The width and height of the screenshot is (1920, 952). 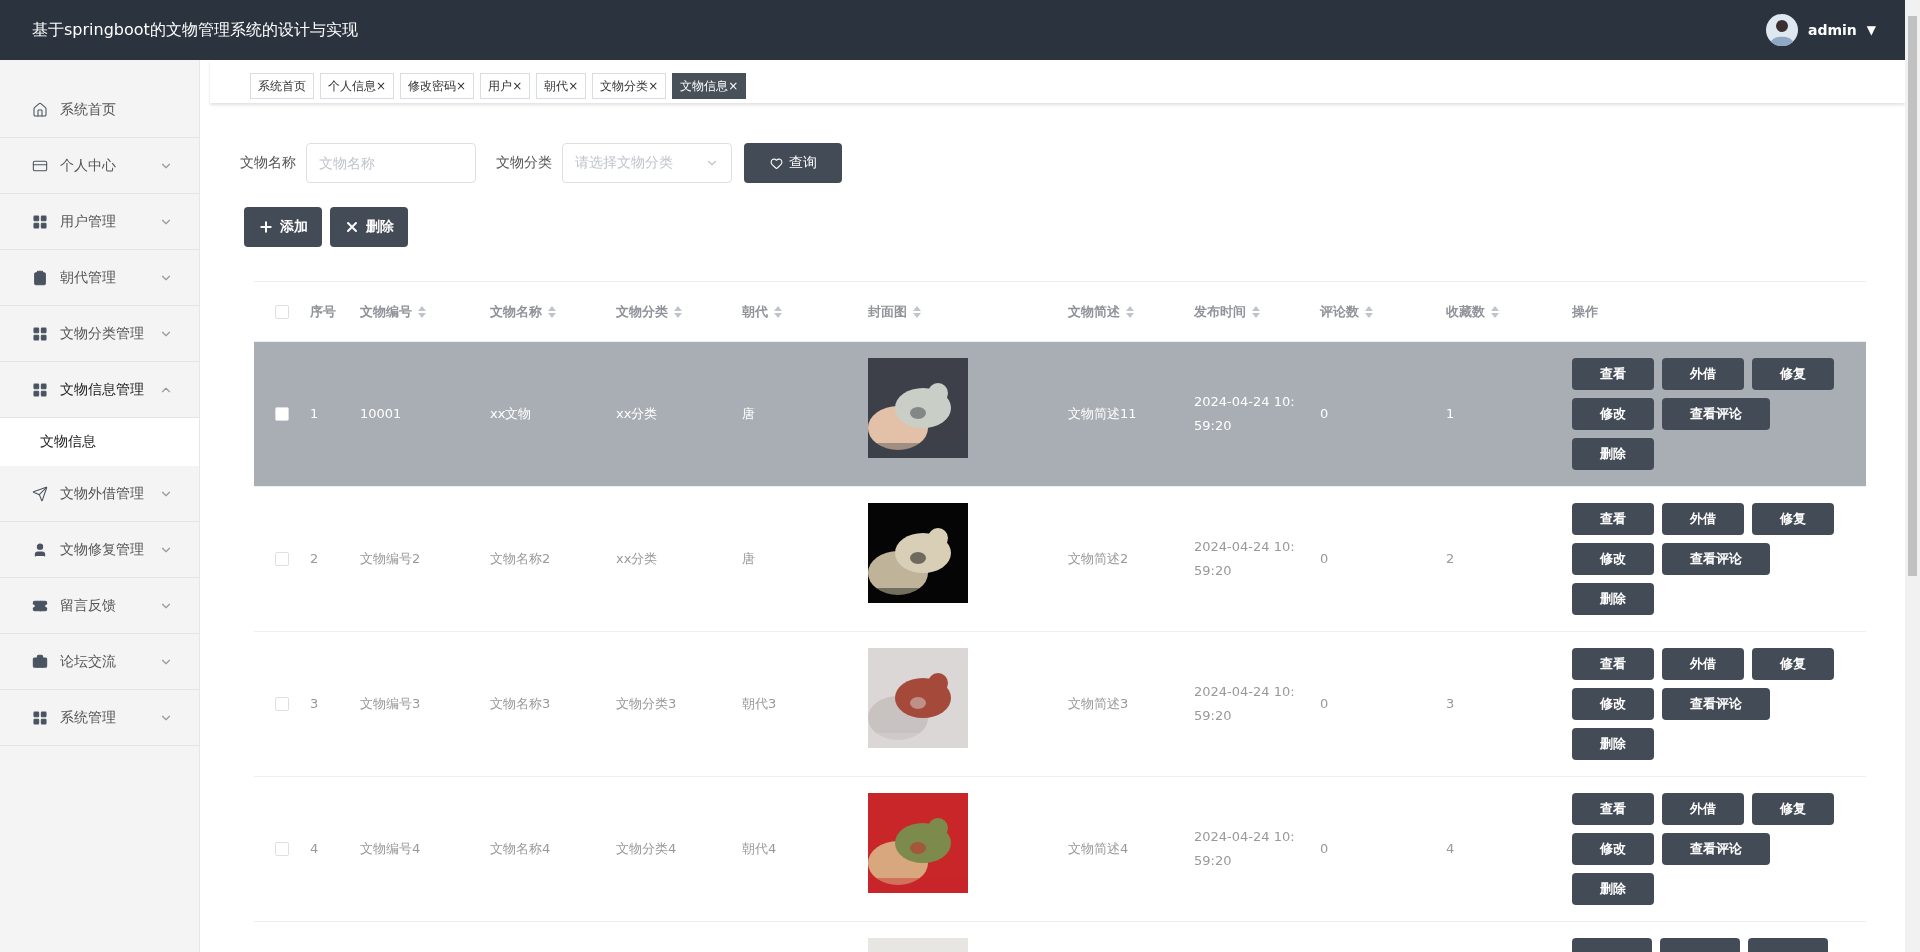 I want to click on menu-item: 文物外借管理, so click(x=99, y=494).